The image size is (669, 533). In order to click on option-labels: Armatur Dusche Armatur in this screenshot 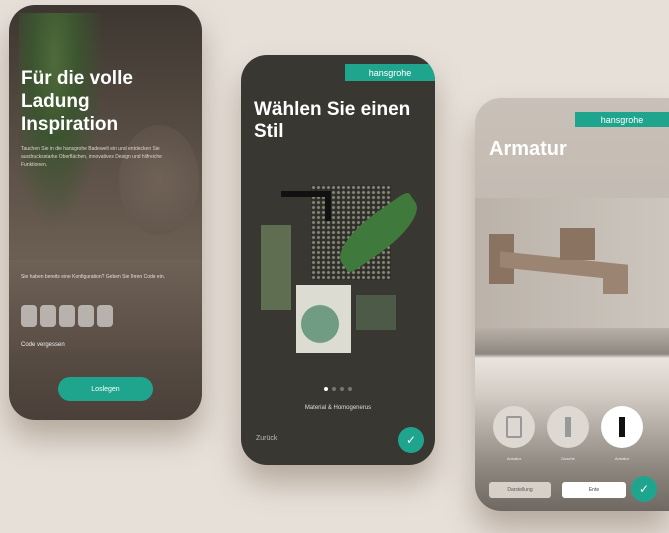, I will do `click(568, 458)`.